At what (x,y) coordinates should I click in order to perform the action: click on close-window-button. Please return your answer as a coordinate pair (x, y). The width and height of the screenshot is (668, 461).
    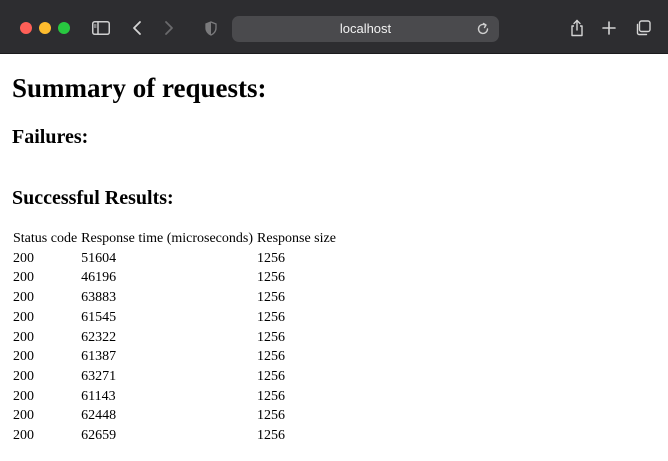
    Looking at the image, I should click on (26, 28).